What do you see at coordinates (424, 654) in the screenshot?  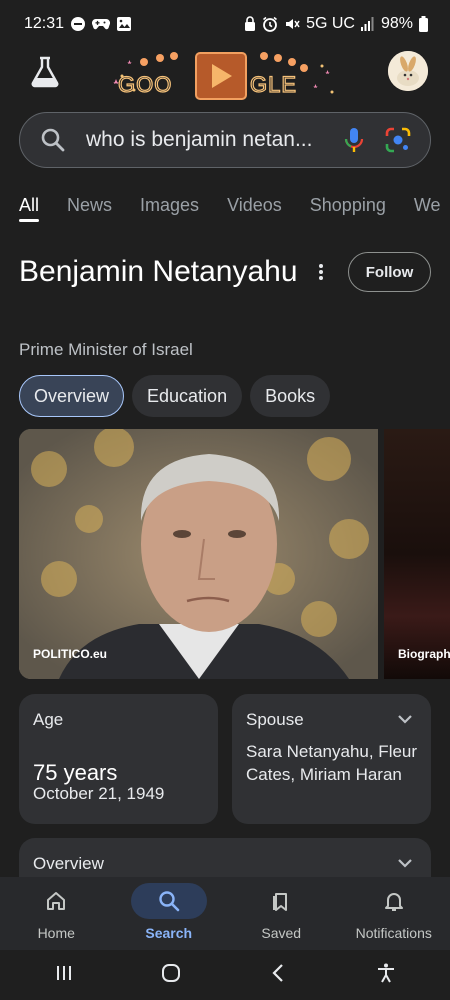 I see `image-source-label-2: Biography` at bounding box center [424, 654].